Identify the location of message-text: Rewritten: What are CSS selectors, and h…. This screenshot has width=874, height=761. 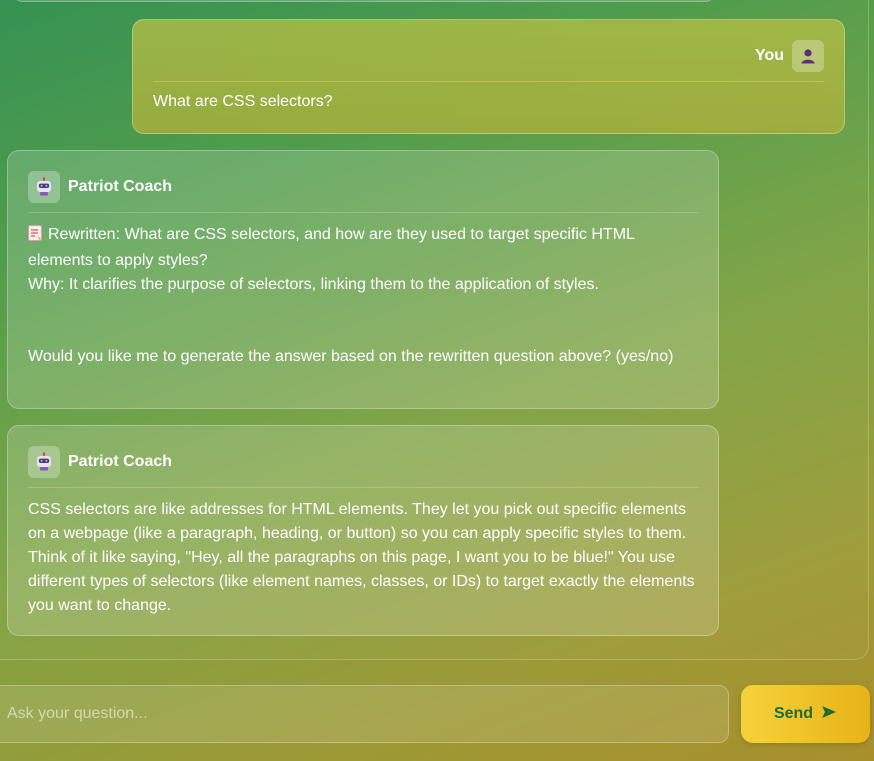
(363, 296).